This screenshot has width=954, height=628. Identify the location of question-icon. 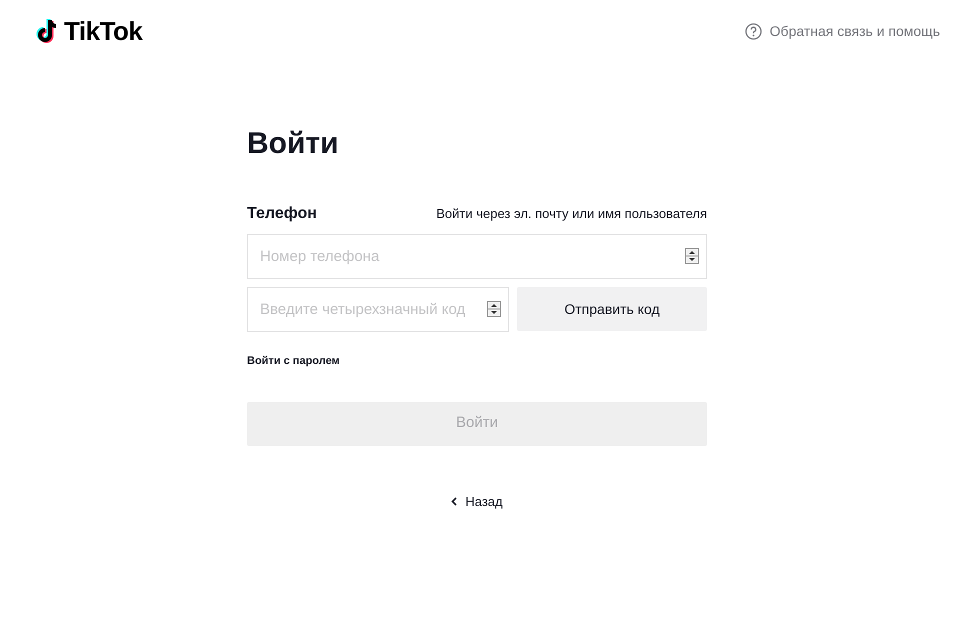
(753, 31).